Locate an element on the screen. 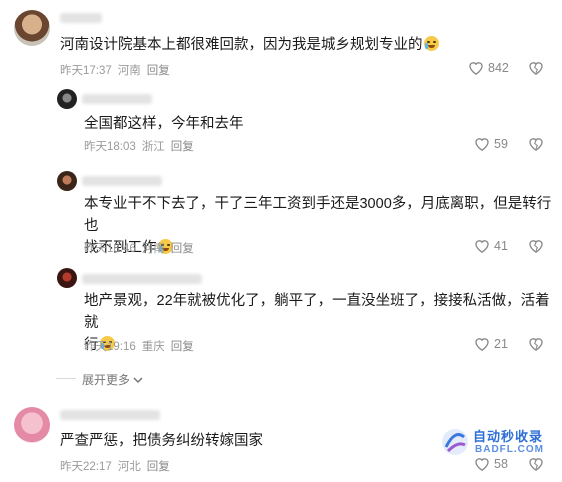 The image size is (562, 482). chevron-down-icon is located at coordinates (138, 380).